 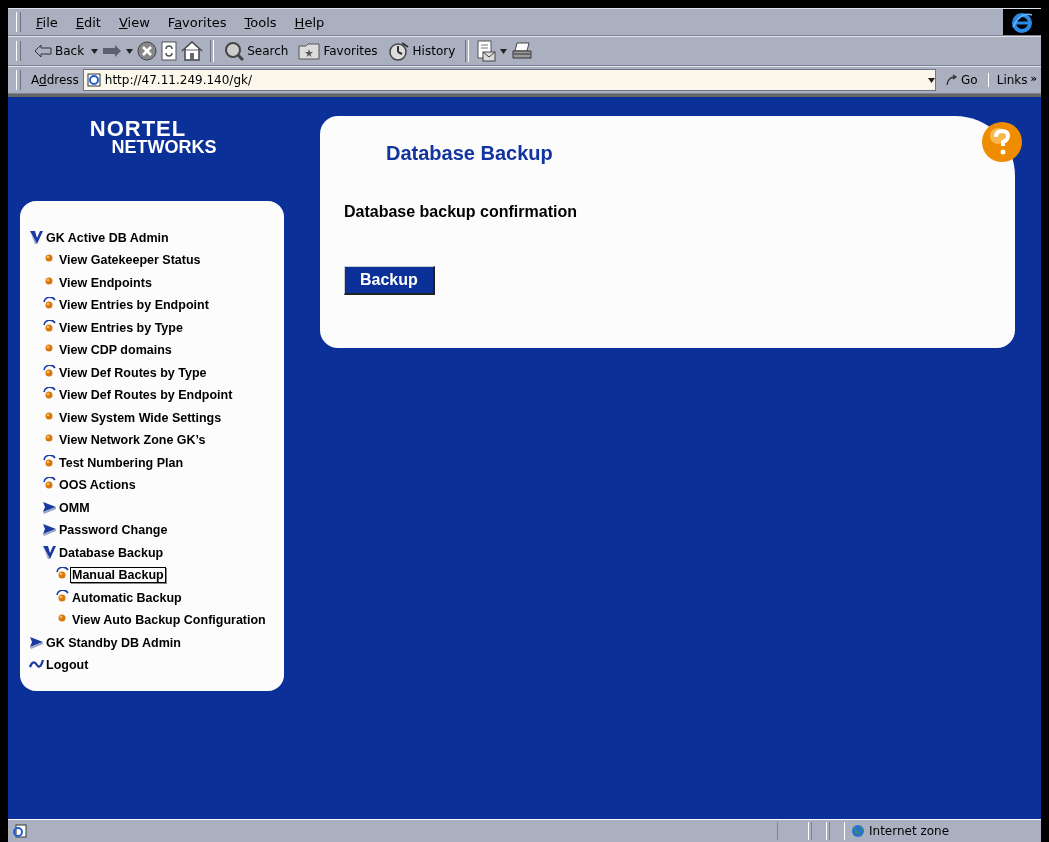 I want to click on printer-icon, so click(x=522, y=51).